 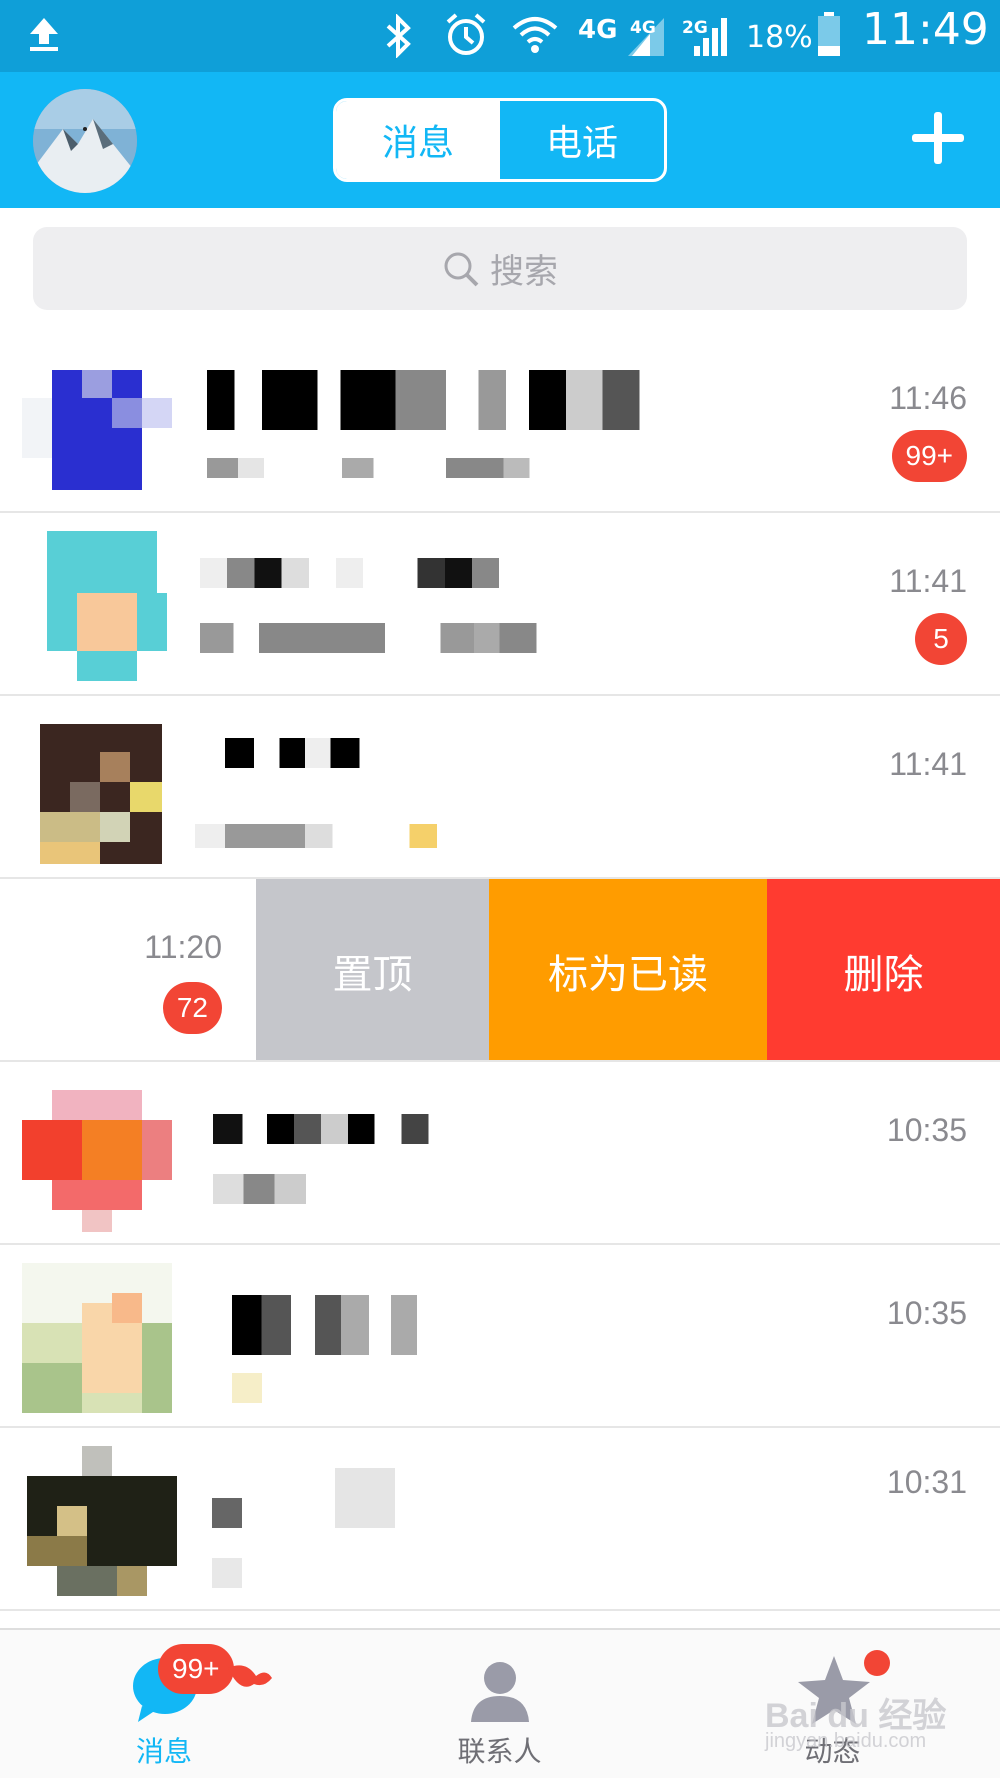 What do you see at coordinates (941, 639) in the screenshot?
I see `unread-badge: 5` at bounding box center [941, 639].